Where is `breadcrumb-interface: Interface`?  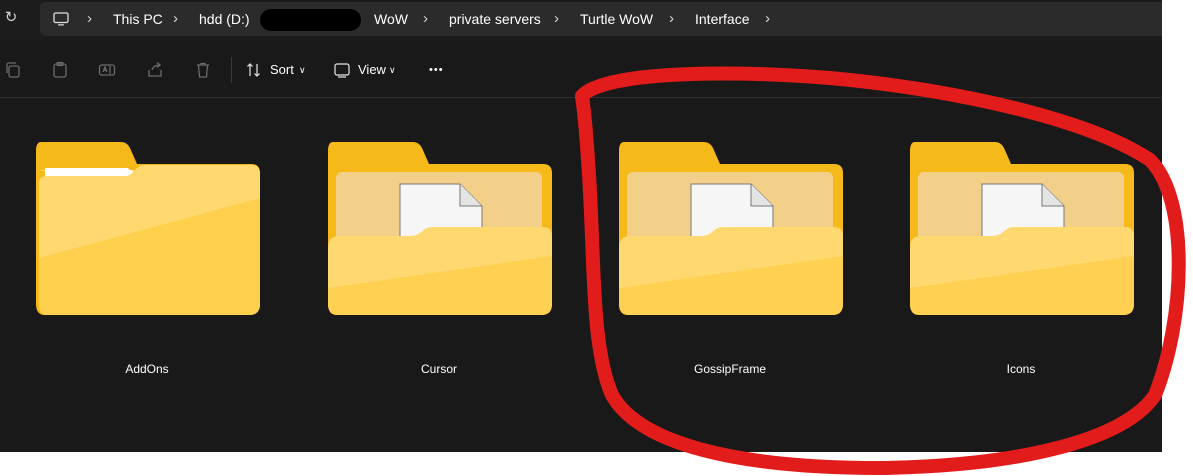
breadcrumb-interface: Interface is located at coordinates (722, 19).